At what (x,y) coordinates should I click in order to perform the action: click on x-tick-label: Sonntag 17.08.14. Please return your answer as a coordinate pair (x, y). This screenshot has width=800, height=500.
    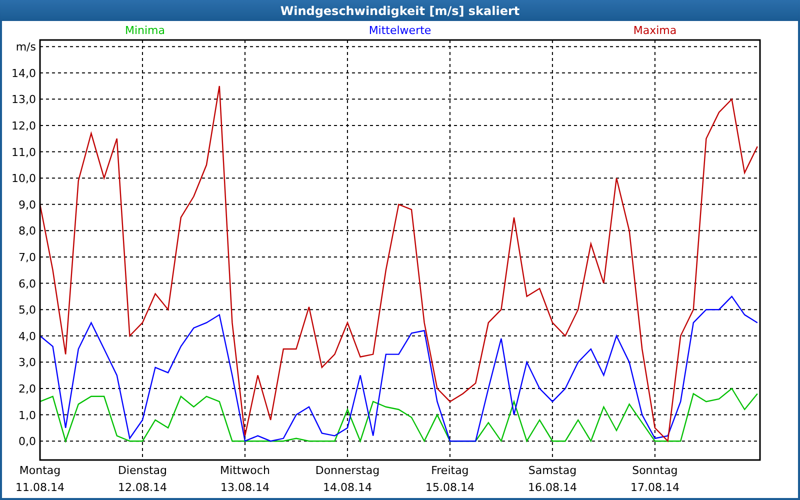
    Looking at the image, I should click on (655, 479).